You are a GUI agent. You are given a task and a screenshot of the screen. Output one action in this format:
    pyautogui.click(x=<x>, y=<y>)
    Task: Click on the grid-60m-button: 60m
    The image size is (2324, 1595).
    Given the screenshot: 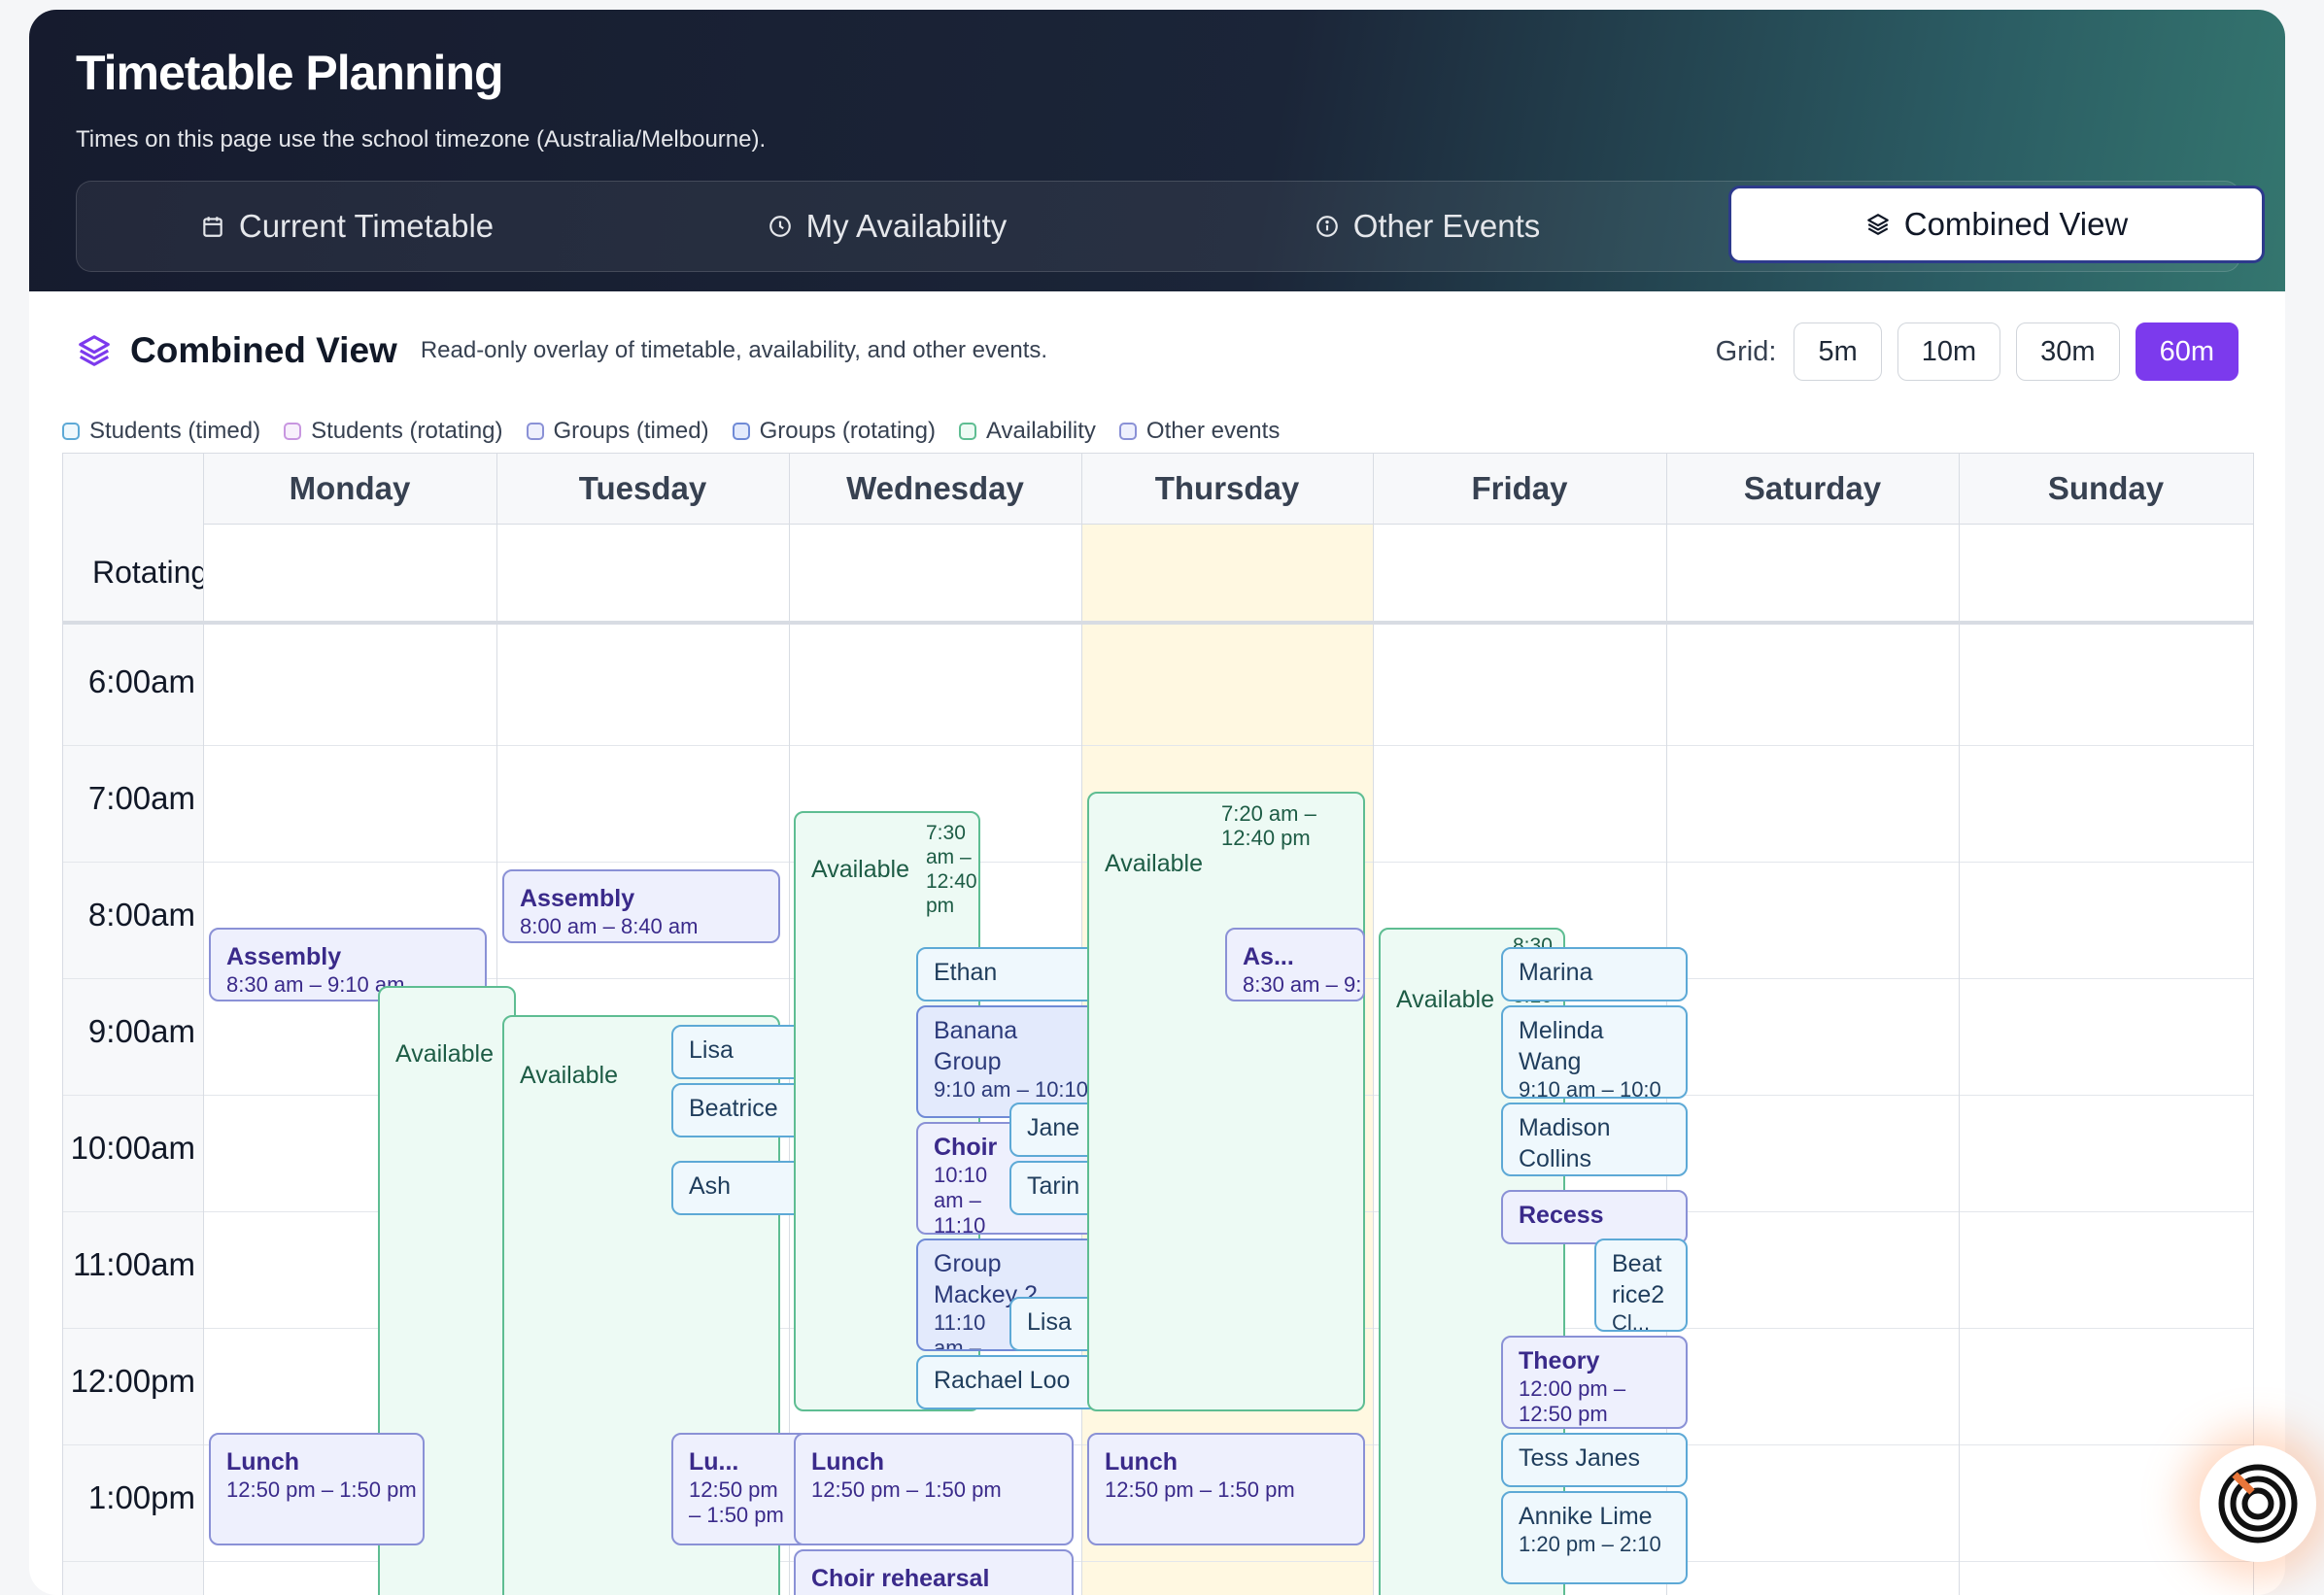 What is the action you would take?
    pyautogui.click(x=2187, y=351)
    